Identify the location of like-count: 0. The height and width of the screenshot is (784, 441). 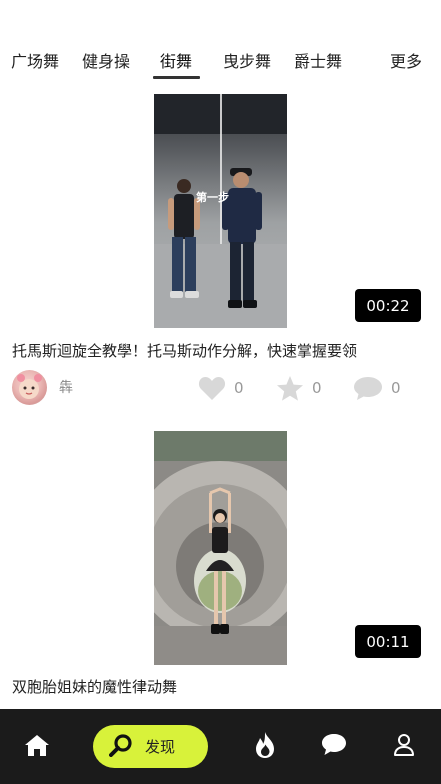
(239, 388).